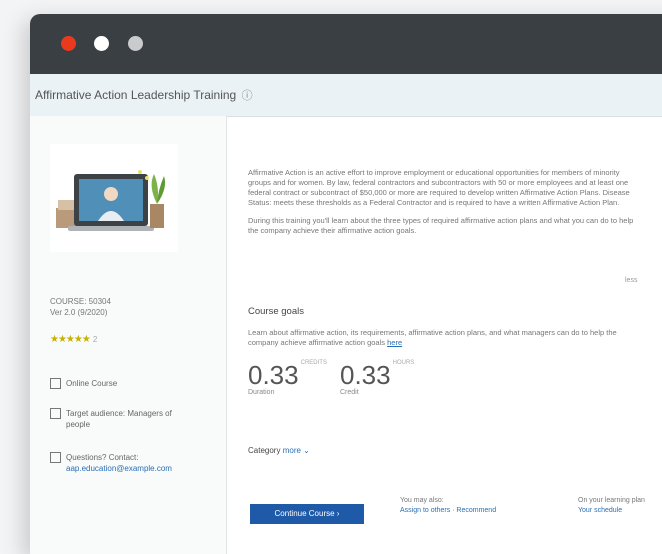  What do you see at coordinates (346, 44) in the screenshot?
I see `window-titlebar` at bounding box center [346, 44].